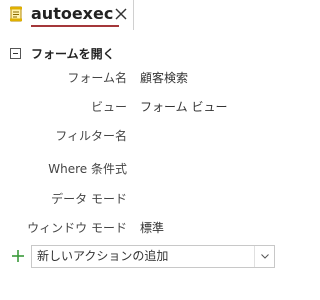  What do you see at coordinates (75, 26) in the screenshot?
I see `active-tab-underline` at bounding box center [75, 26].